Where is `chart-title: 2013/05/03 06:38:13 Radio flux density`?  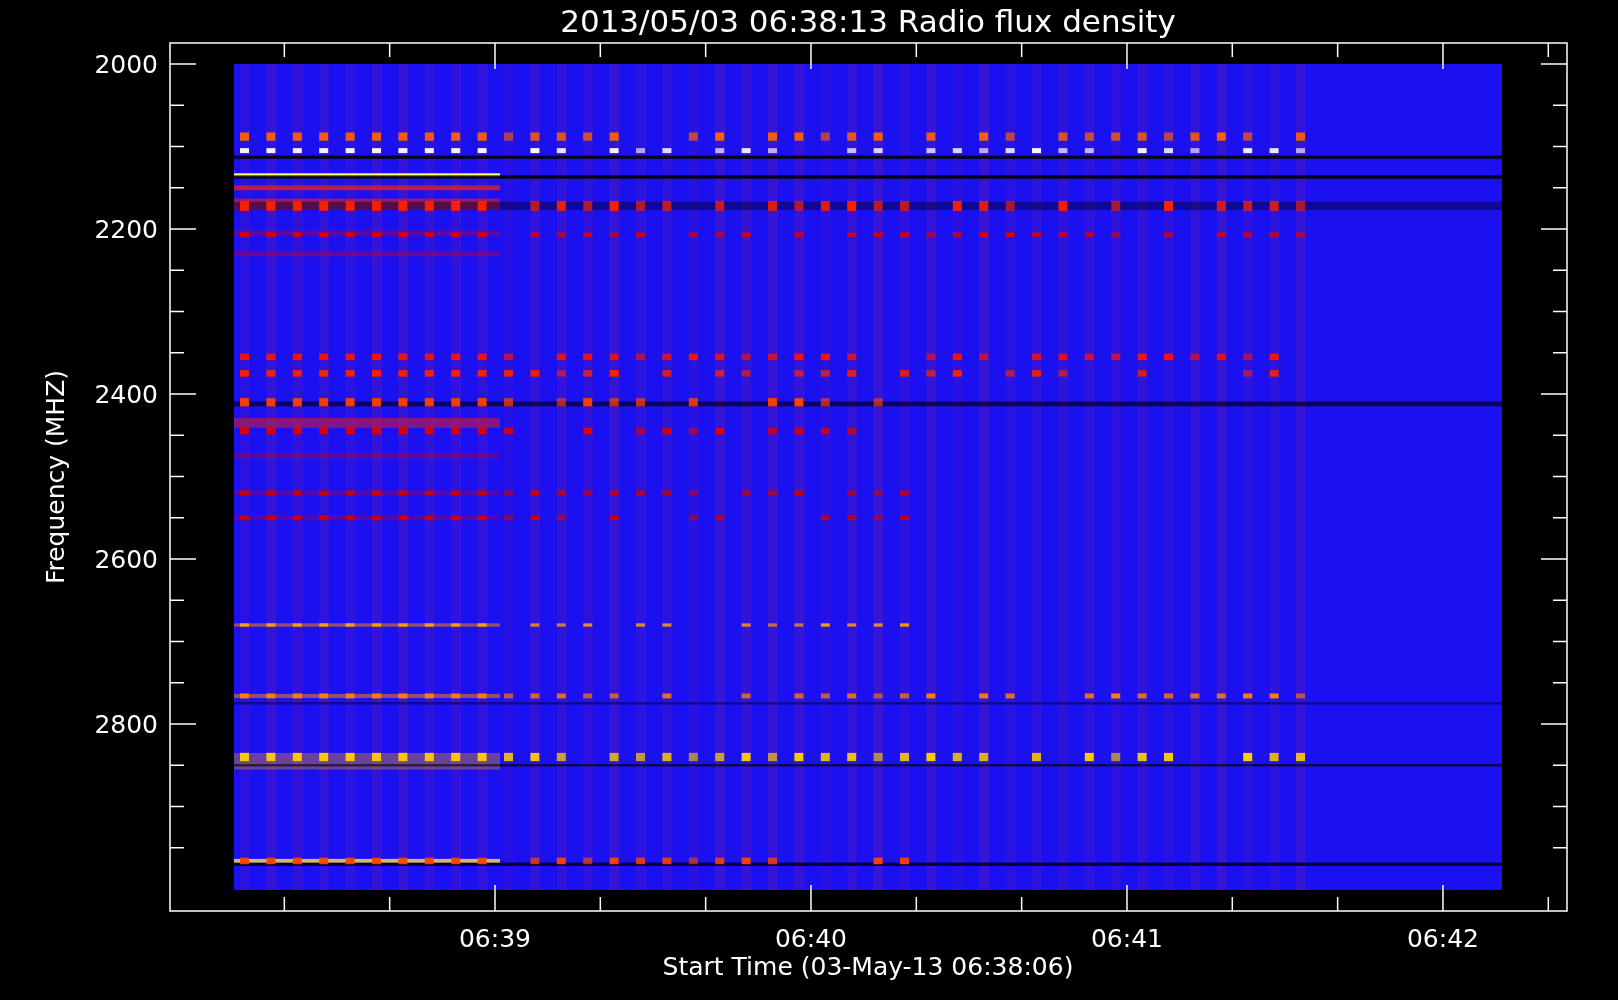
chart-title: 2013/05/03 06:38:13 Radio flux density is located at coordinates (868, 21).